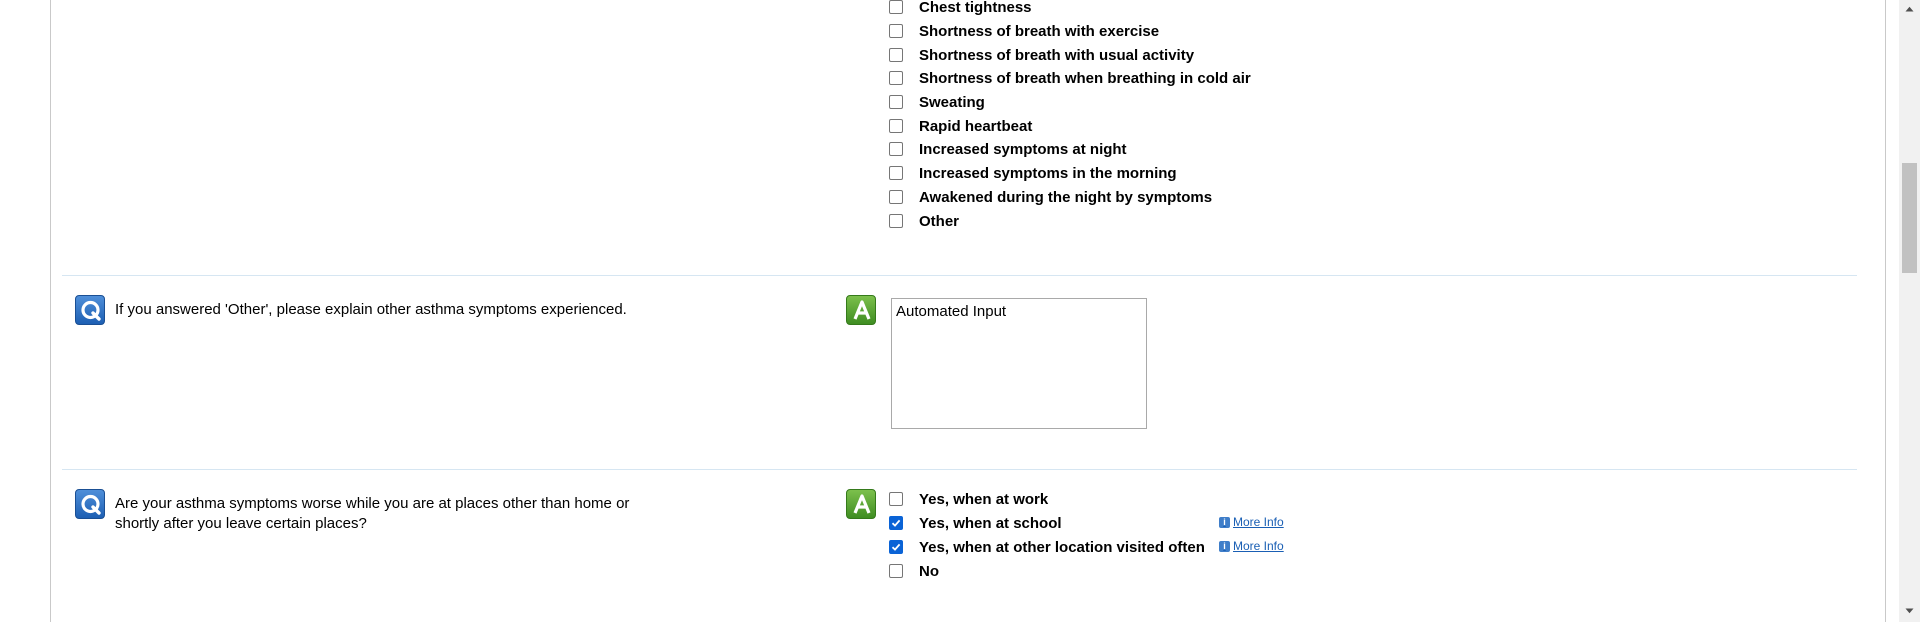 The width and height of the screenshot is (1920, 622). What do you see at coordinates (1909, 8) in the screenshot?
I see `scroll-up-arrow-icon` at bounding box center [1909, 8].